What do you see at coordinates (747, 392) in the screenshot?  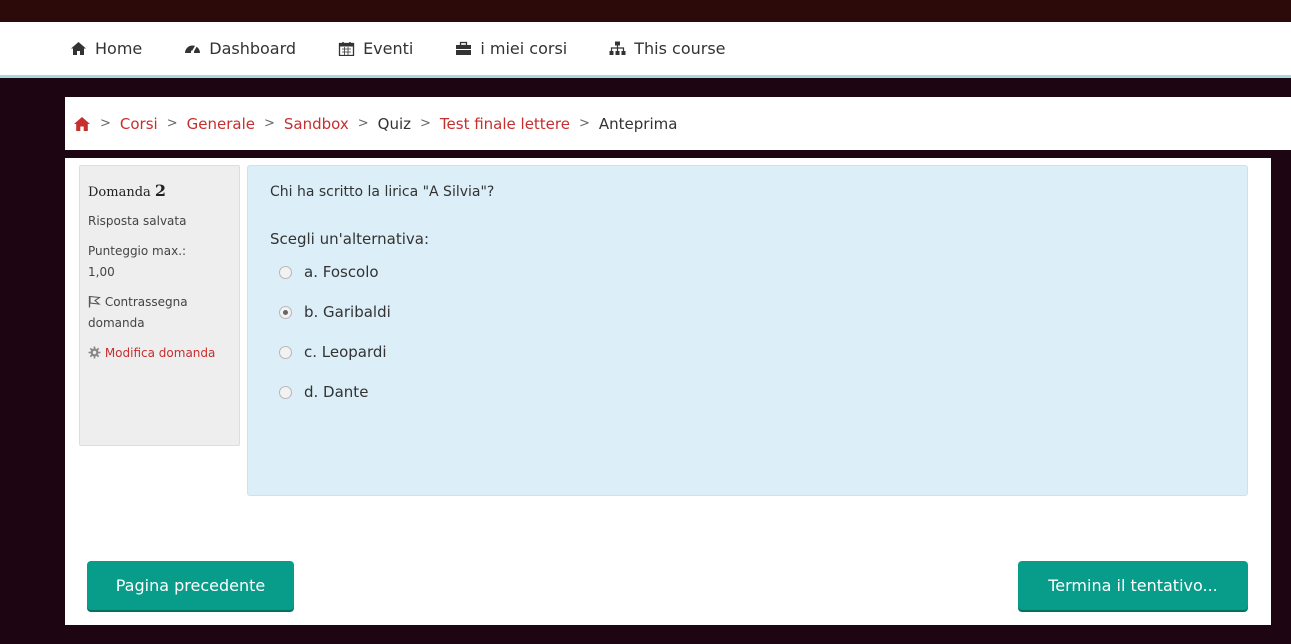 I see `answer-option: d. Dante` at bounding box center [747, 392].